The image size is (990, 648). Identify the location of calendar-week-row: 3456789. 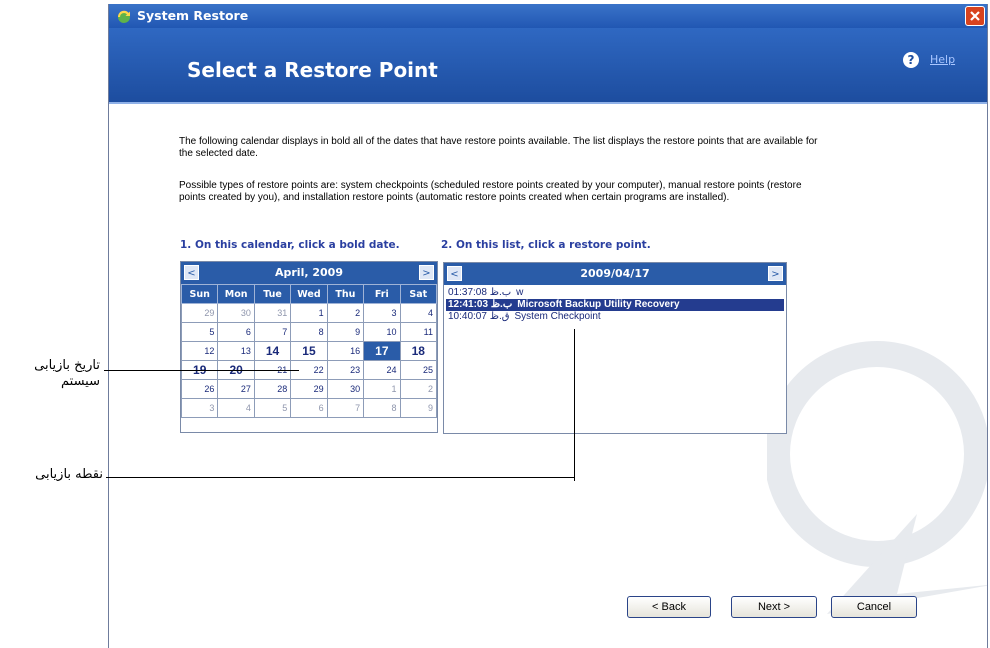
(309, 408).